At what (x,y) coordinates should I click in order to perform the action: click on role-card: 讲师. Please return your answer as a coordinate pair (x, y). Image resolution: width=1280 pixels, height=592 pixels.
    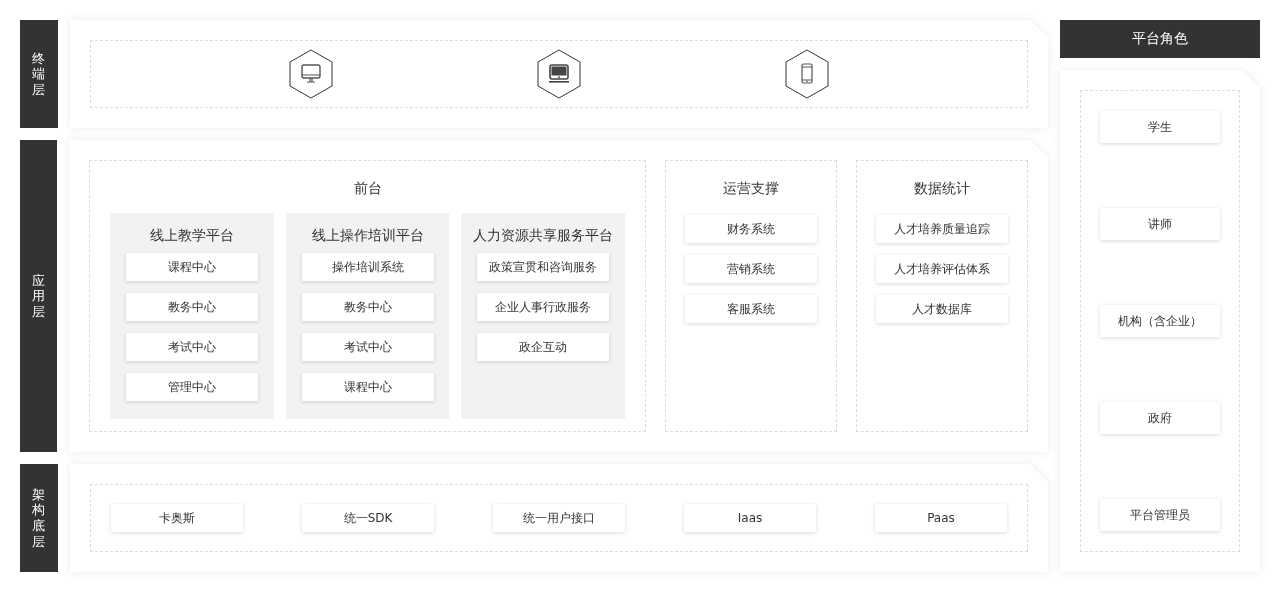
    Looking at the image, I should click on (1160, 224).